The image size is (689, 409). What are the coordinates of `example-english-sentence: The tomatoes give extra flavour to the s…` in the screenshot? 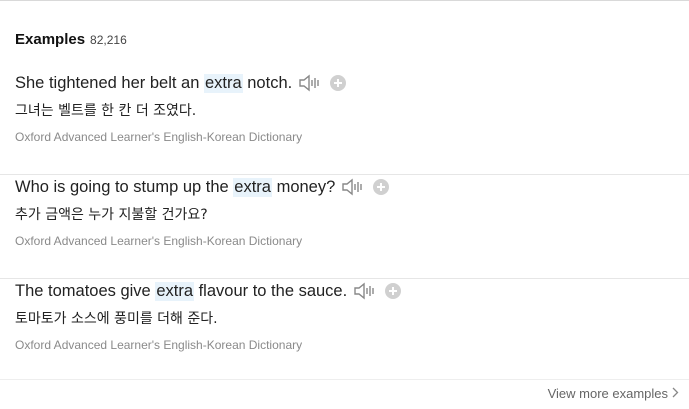 It's located at (208, 291).